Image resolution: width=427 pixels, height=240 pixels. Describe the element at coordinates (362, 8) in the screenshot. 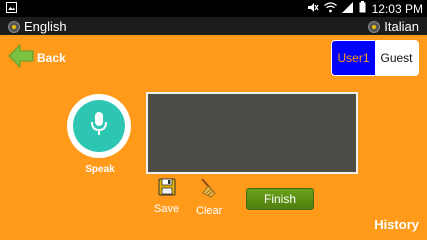

I see `battery-icon` at that location.